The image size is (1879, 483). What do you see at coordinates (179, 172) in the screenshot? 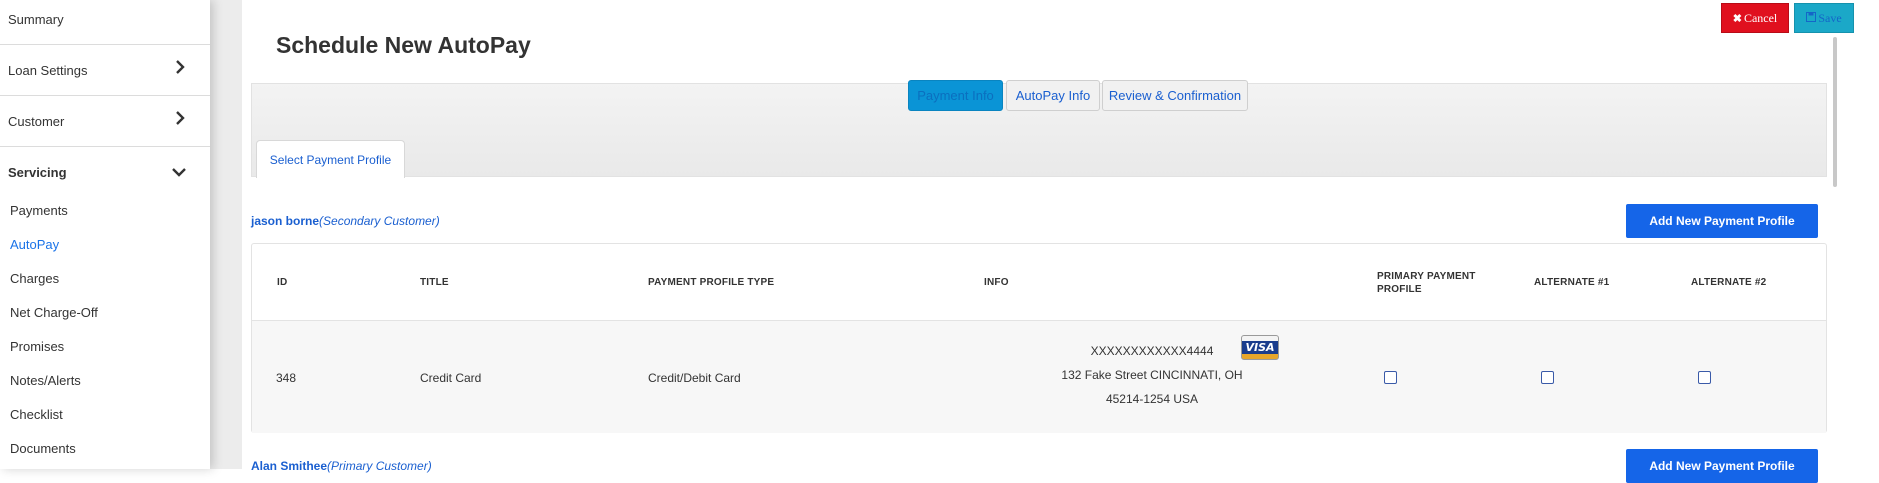
I see `chevron-down-icon` at bounding box center [179, 172].